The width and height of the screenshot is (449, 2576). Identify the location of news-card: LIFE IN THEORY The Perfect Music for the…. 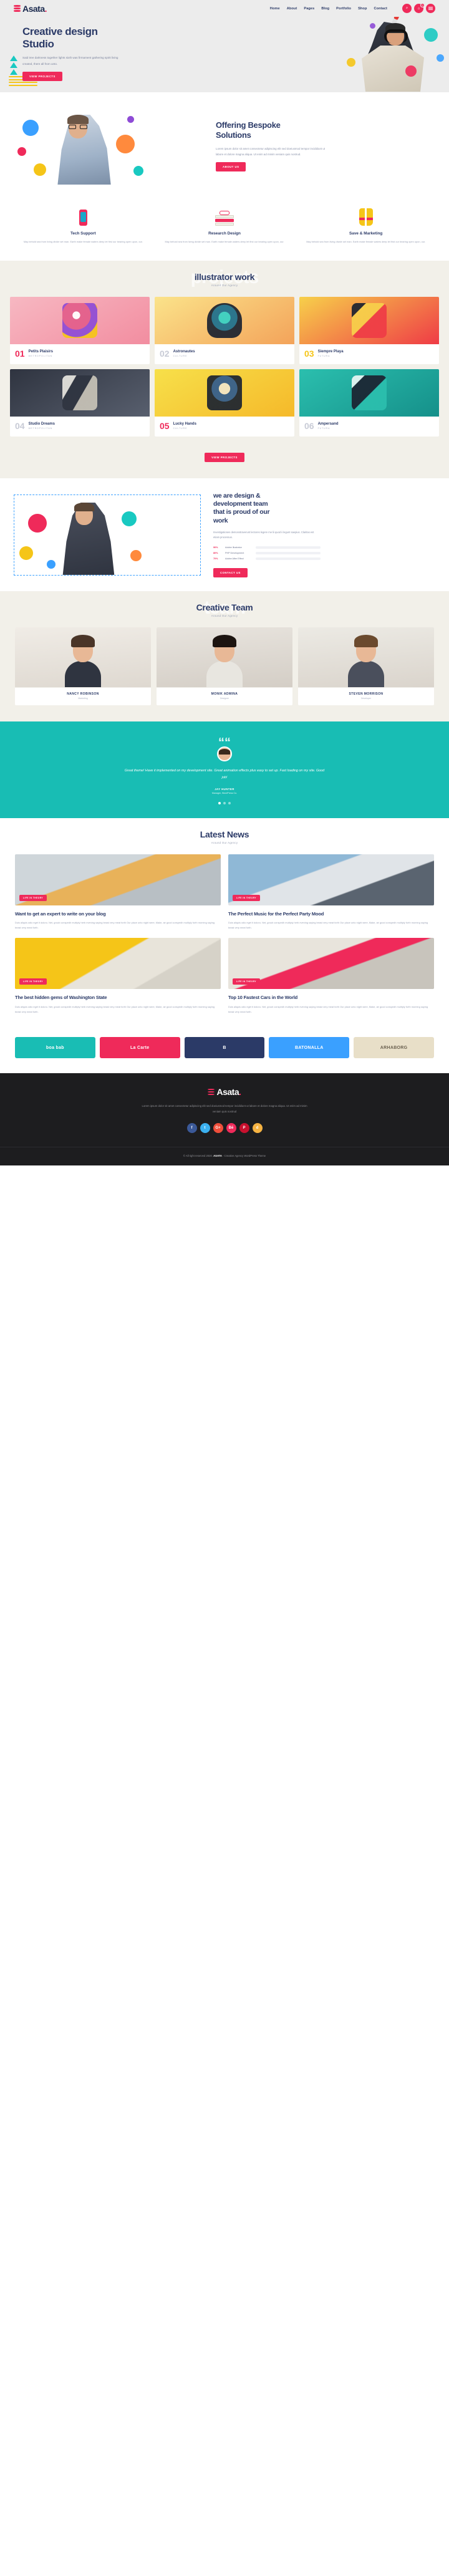
(331, 892).